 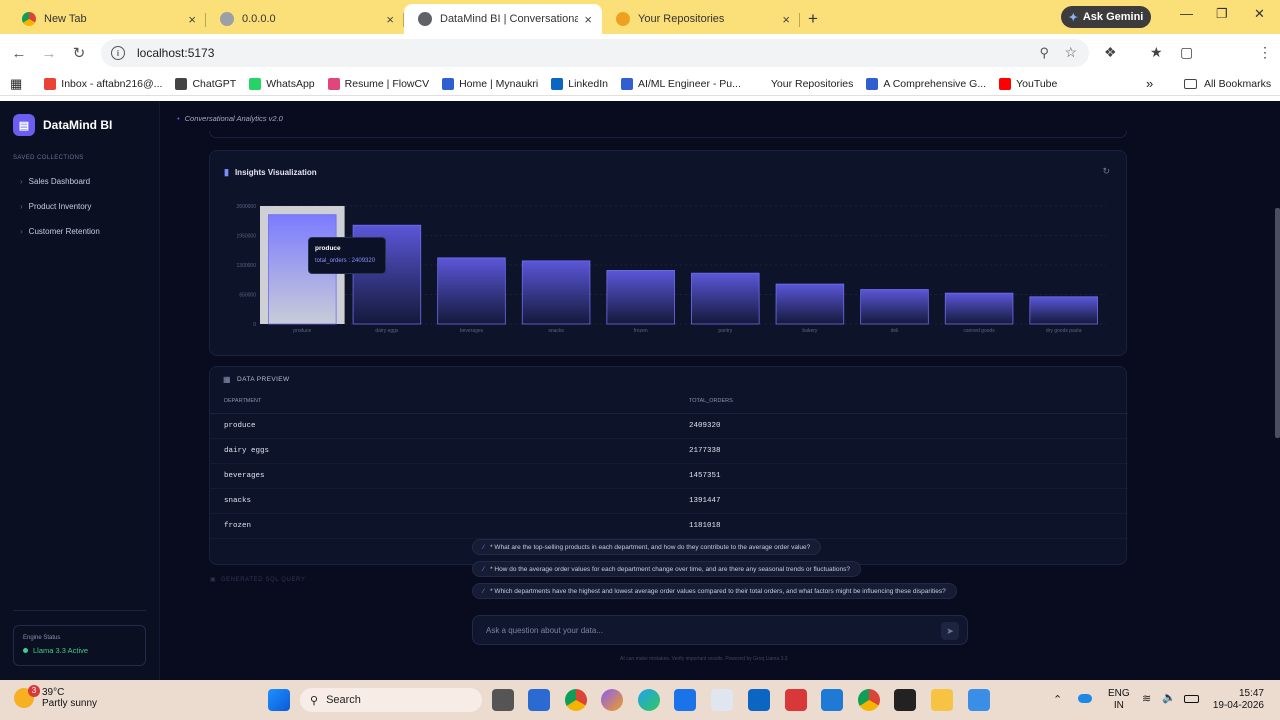 What do you see at coordinates (832, 700) in the screenshot?
I see `vscode-icon` at bounding box center [832, 700].